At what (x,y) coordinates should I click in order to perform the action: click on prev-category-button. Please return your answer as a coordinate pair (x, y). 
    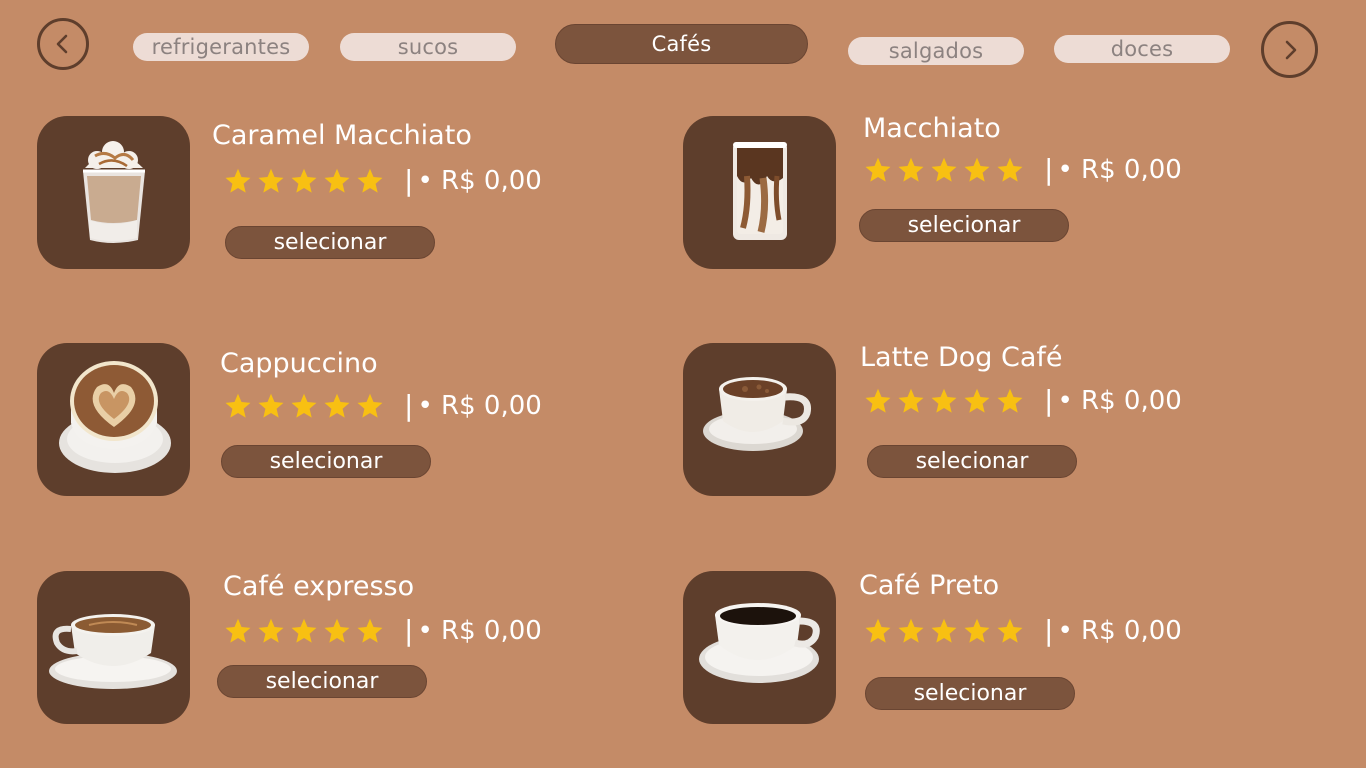
    Looking at the image, I should click on (63, 44).